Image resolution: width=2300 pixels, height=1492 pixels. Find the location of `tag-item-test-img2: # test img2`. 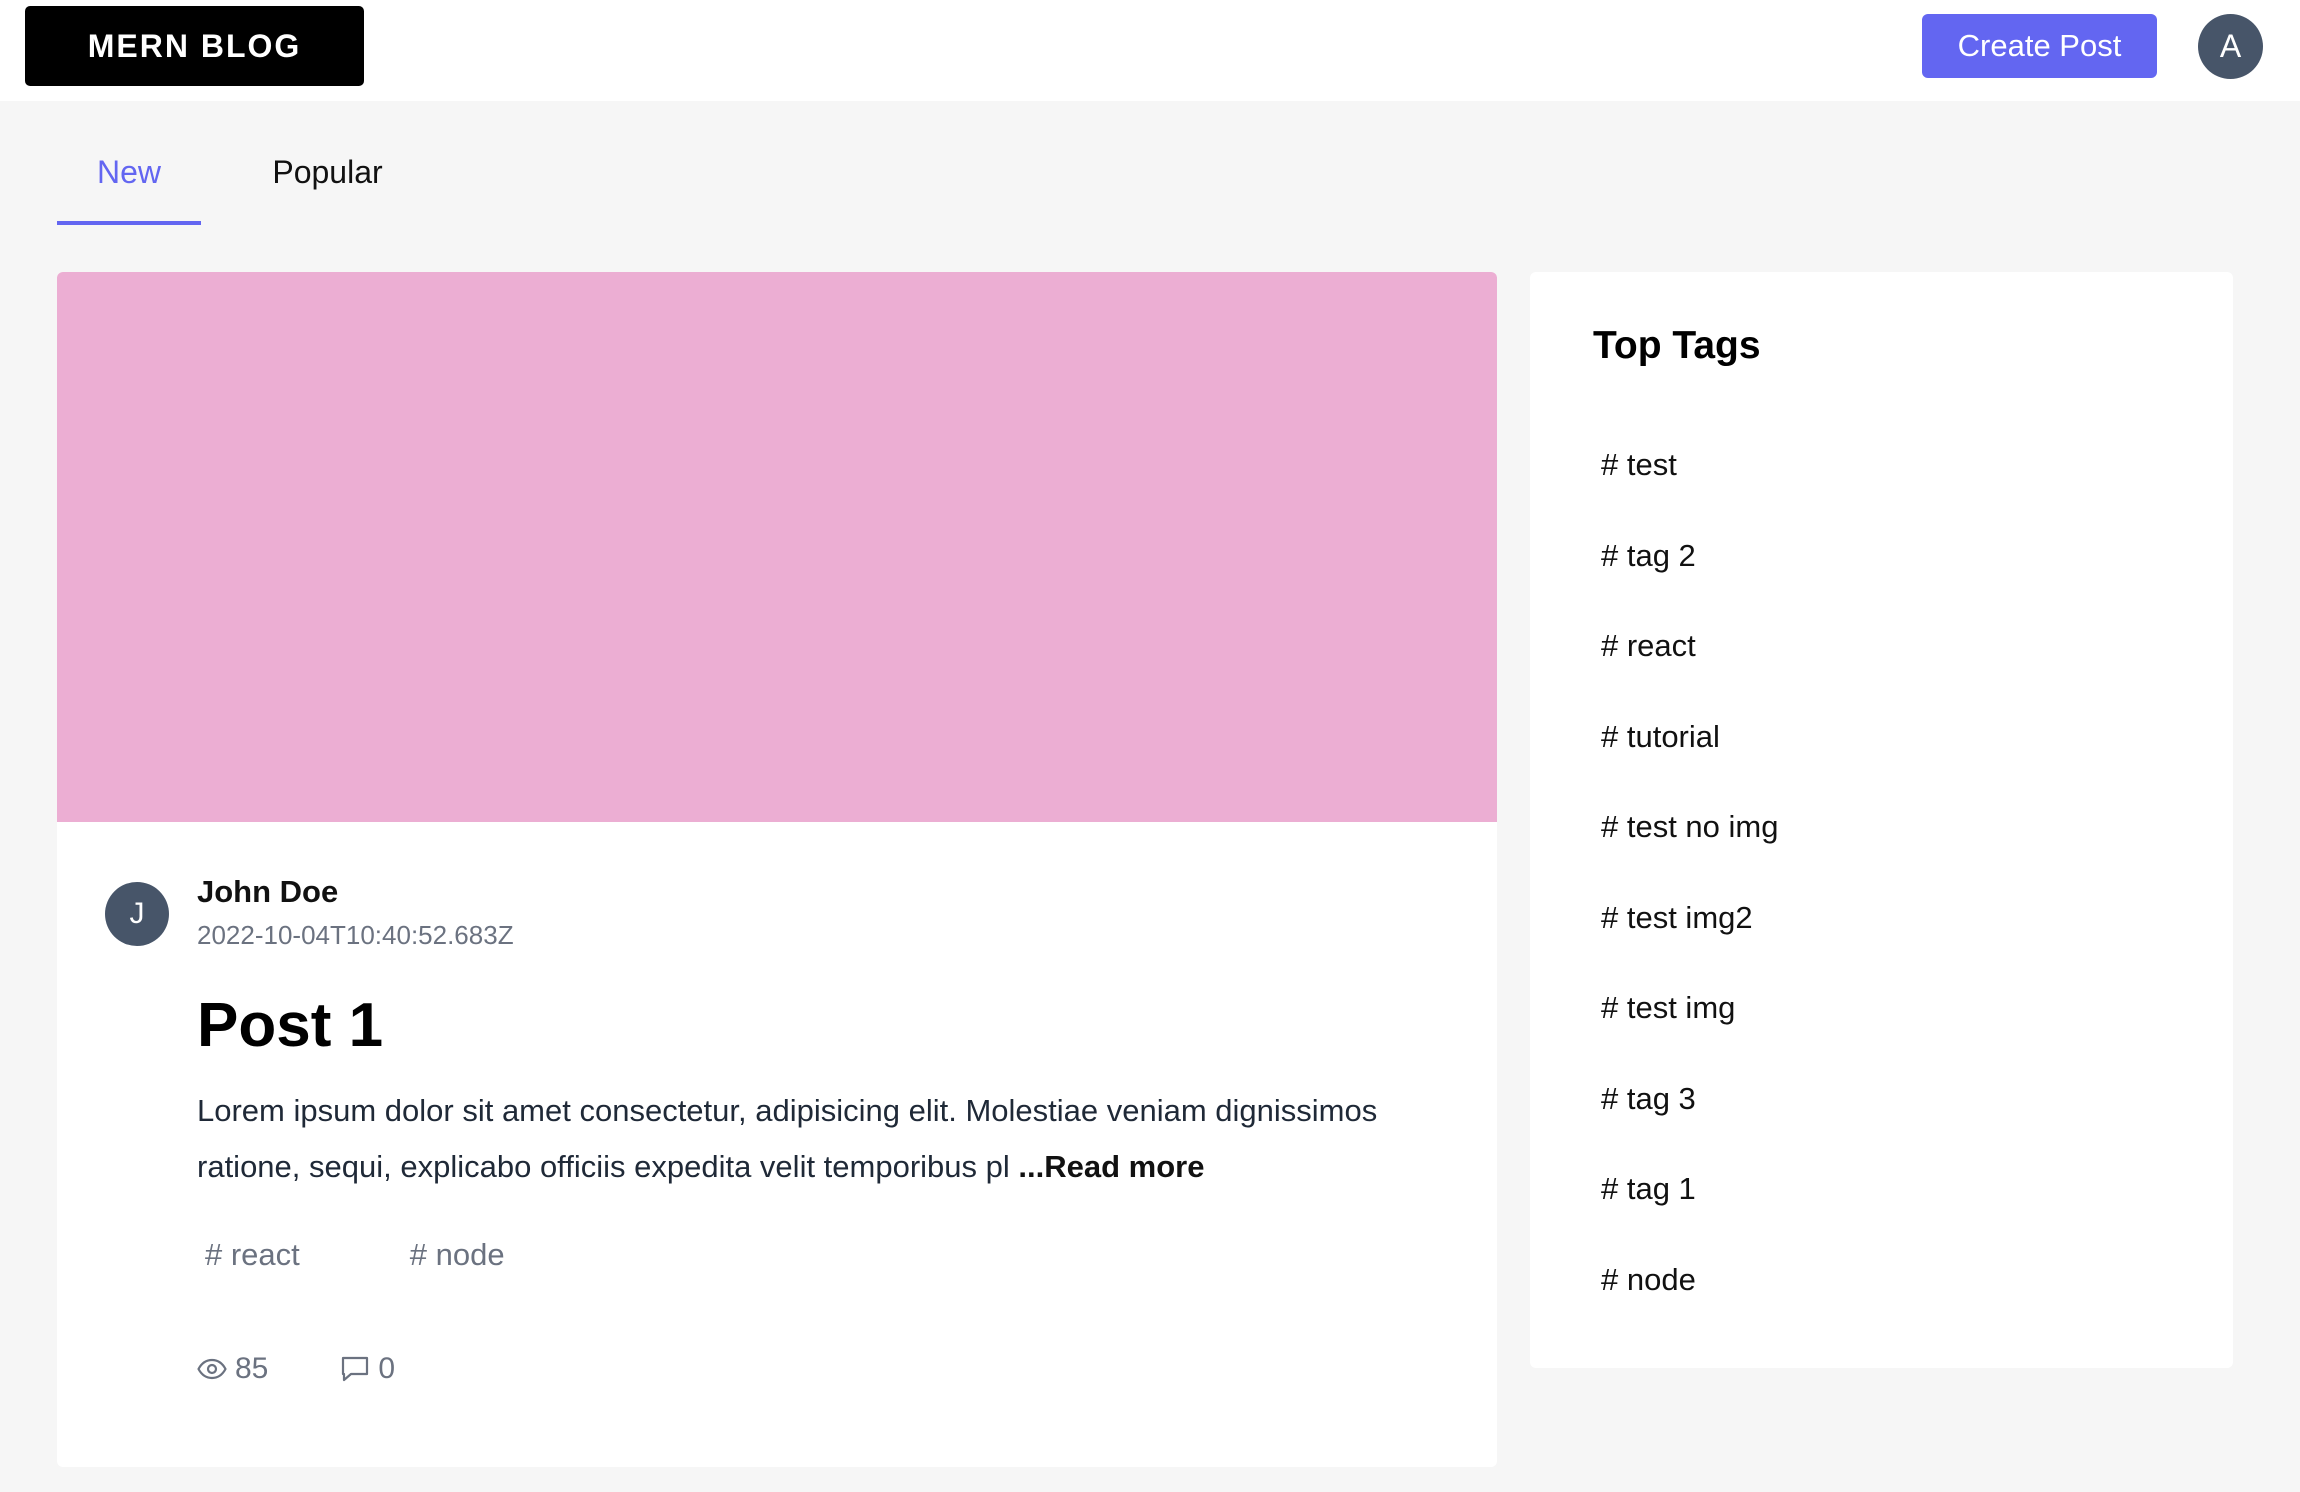

tag-item-test-img2: # test img2 is located at coordinates (1689, 945).